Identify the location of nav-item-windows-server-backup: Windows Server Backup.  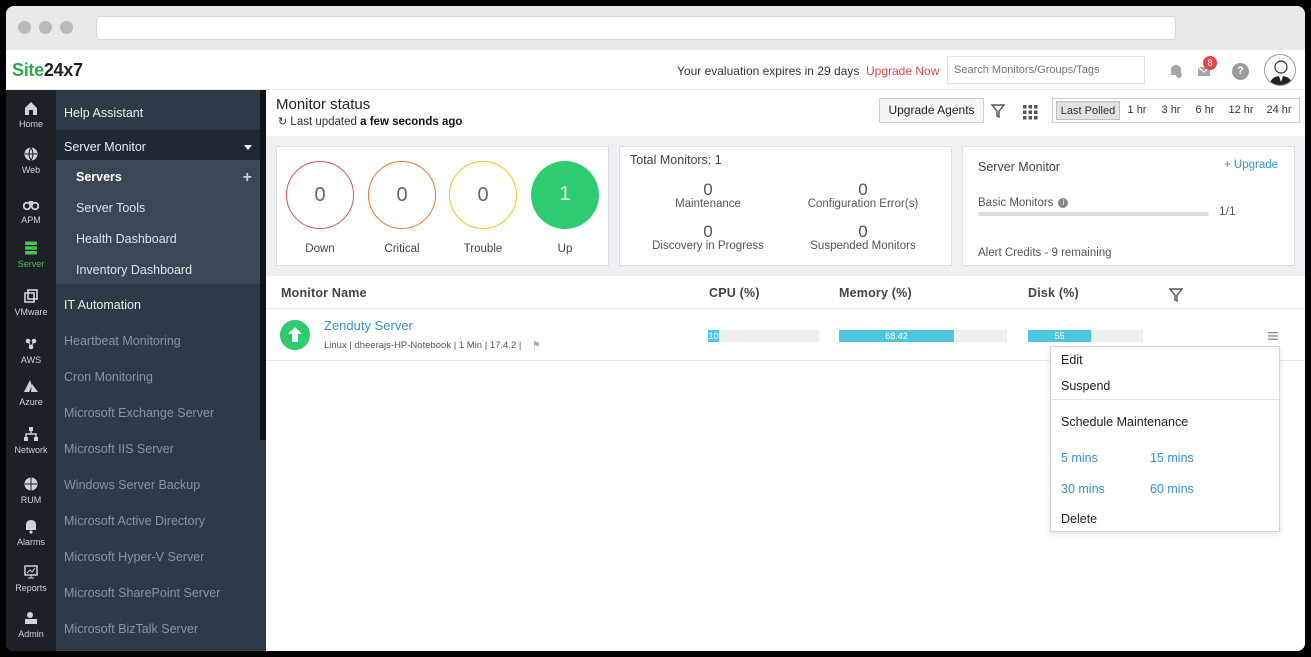
(158, 485).